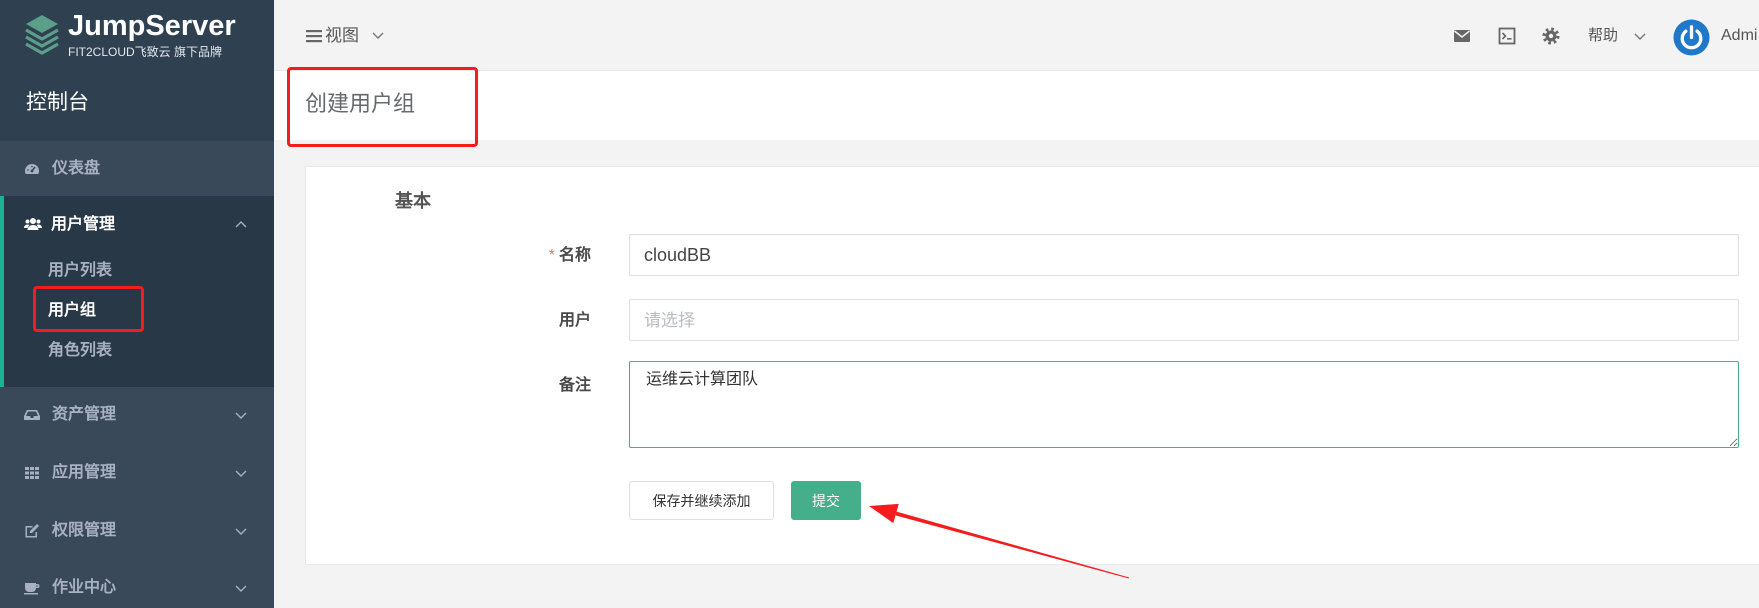 This screenshot has width=1759, height=608. What do you see at coordinates (137, 531) in the screenshot?
I see `sidebar-item-permission-management: 权限管理` at bounding box center [137, 531].